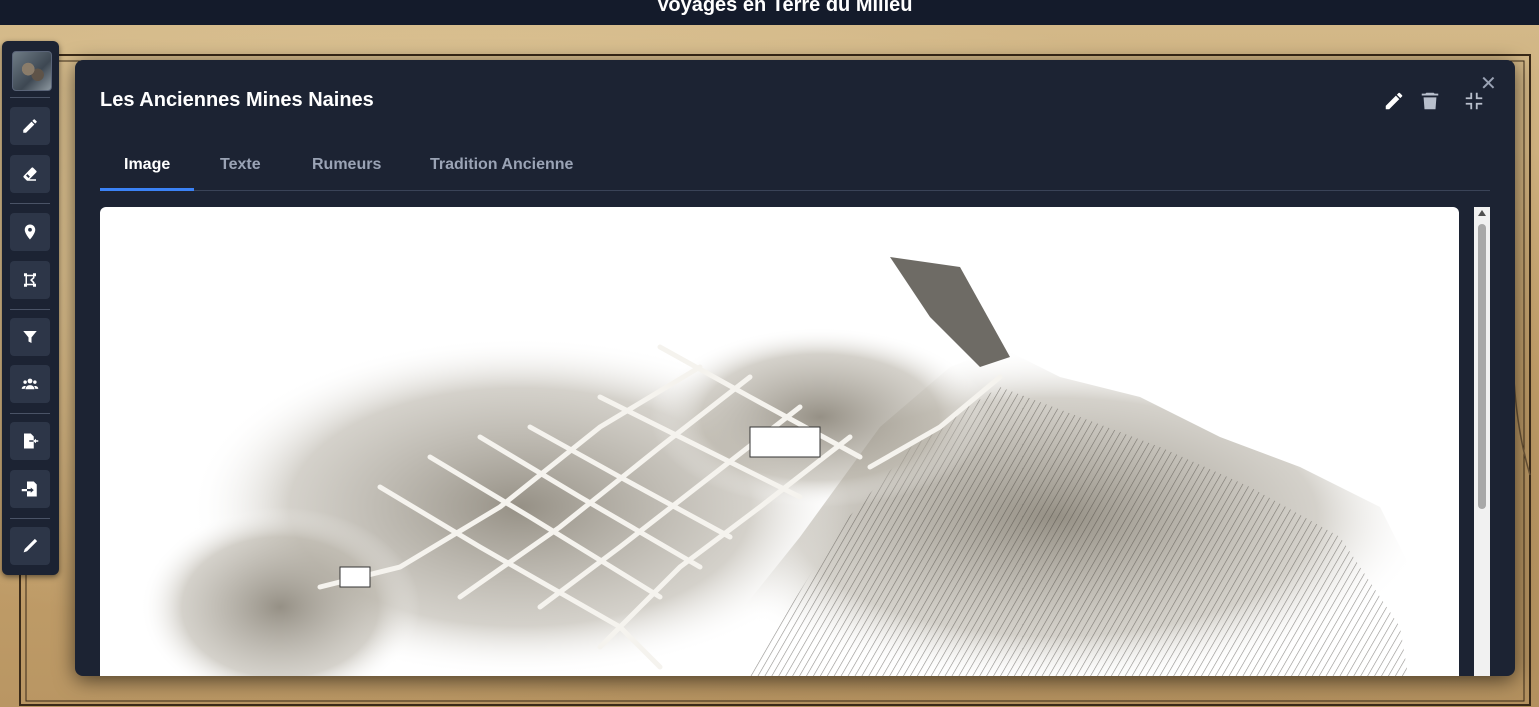  I want to click on measure-button, so click(30, 546).